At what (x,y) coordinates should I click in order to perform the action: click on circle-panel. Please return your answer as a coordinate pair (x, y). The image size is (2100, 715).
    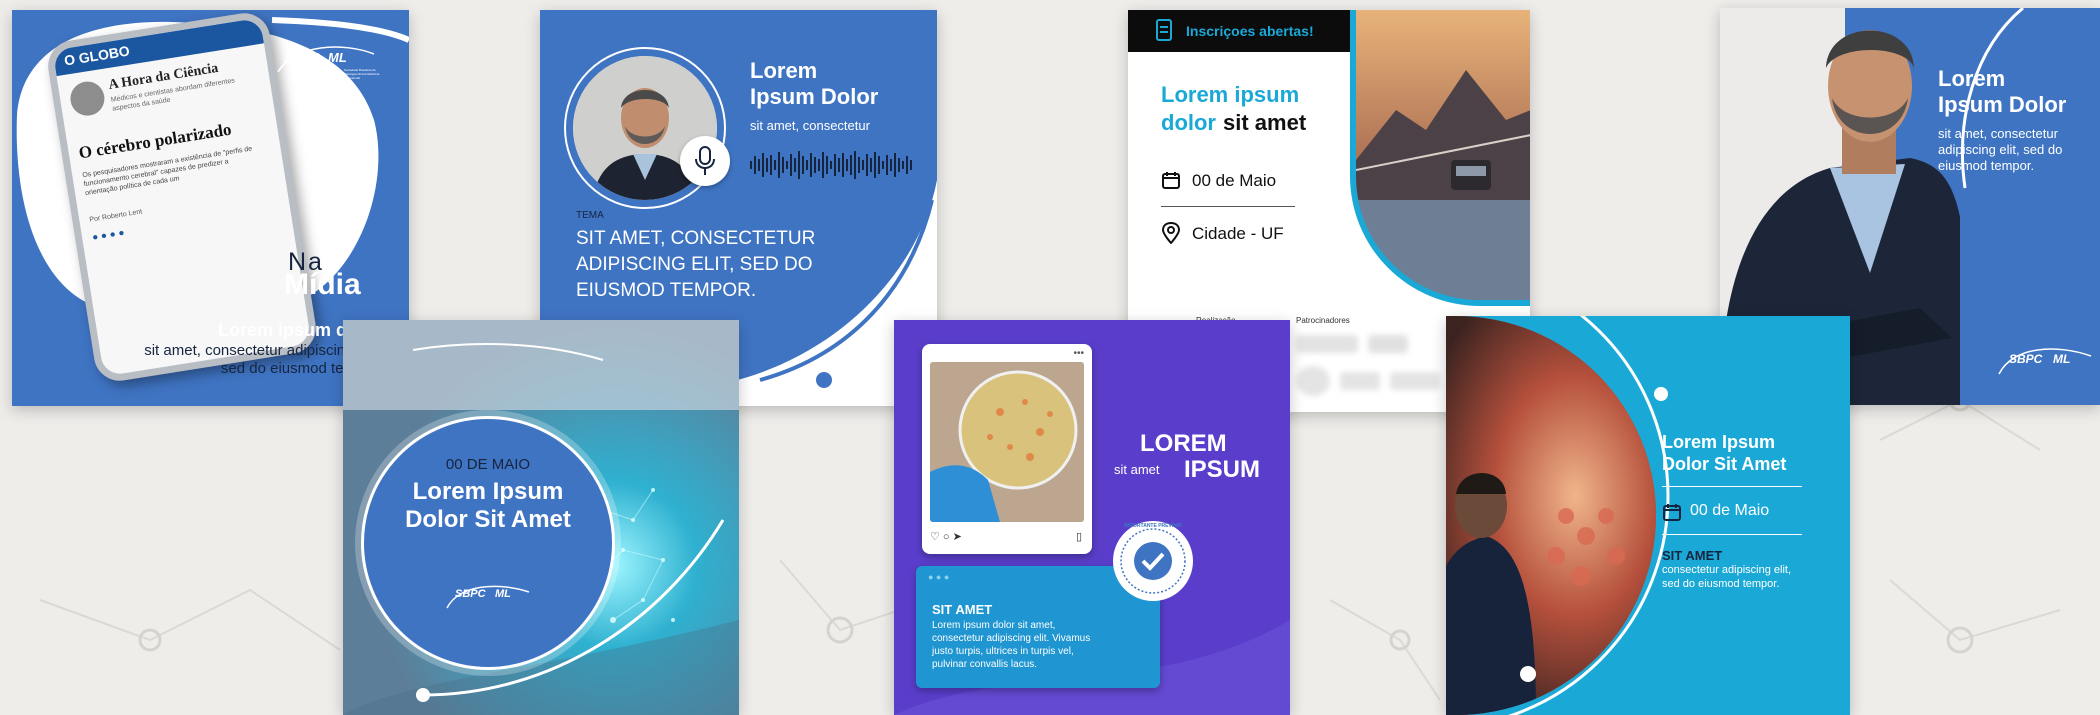
    Looking at the image, I should click on (488, 543).